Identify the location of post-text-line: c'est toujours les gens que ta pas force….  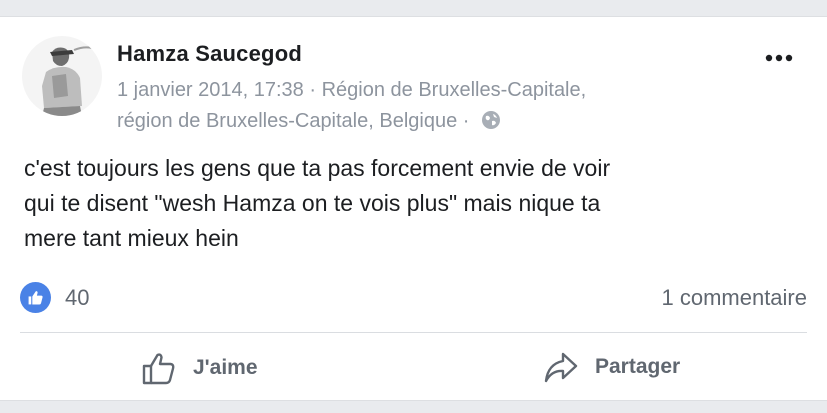
(317, 168).